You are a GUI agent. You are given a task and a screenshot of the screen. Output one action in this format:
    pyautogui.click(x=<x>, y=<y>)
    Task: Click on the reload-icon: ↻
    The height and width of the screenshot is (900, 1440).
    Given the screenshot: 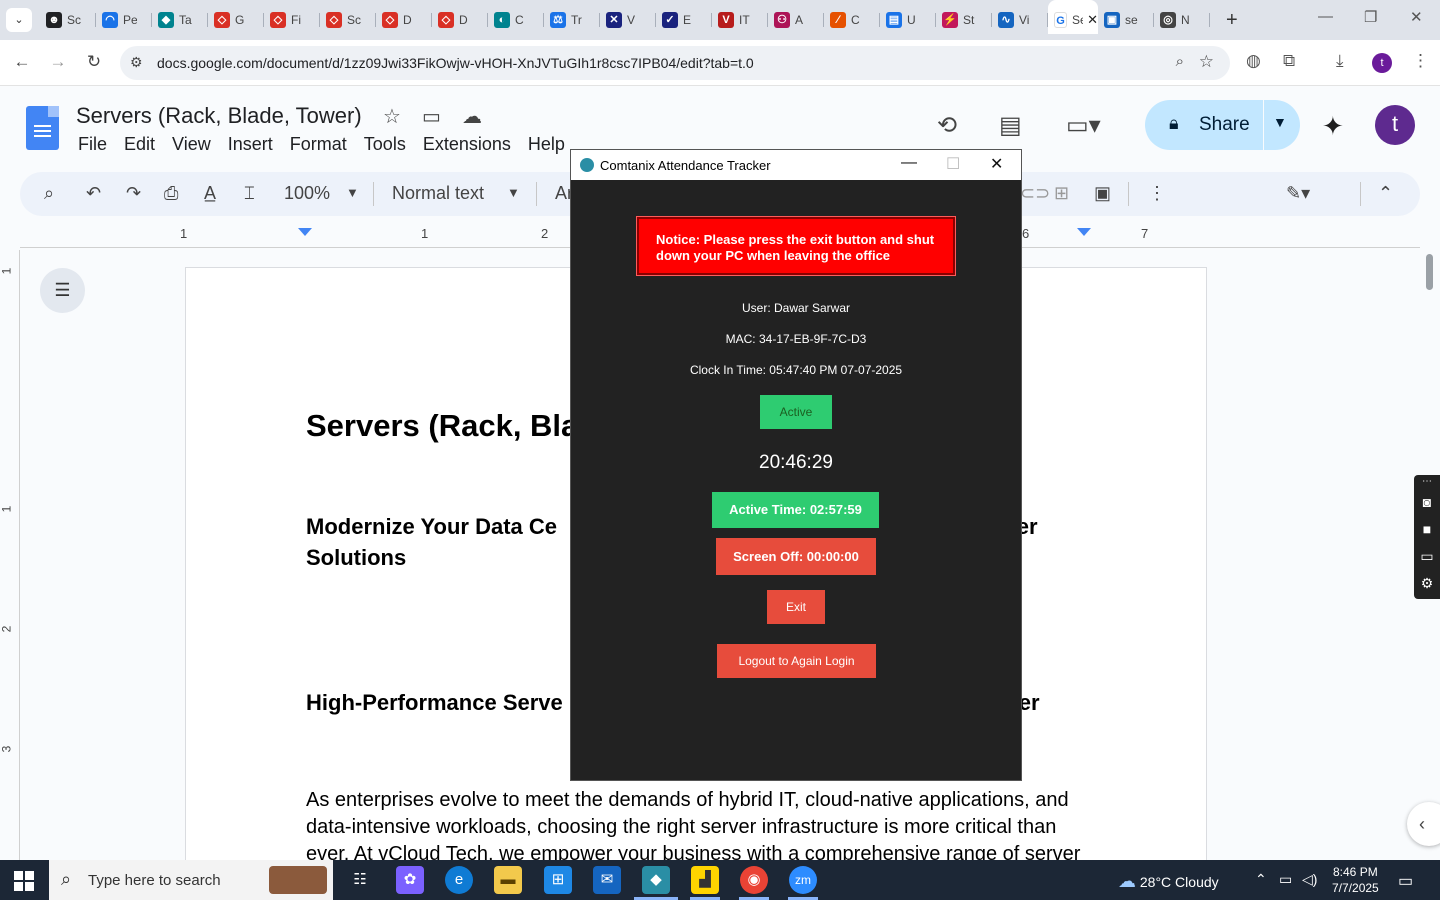 What is the action you would take?
    pyautogui.click(x=94, y=62)
    